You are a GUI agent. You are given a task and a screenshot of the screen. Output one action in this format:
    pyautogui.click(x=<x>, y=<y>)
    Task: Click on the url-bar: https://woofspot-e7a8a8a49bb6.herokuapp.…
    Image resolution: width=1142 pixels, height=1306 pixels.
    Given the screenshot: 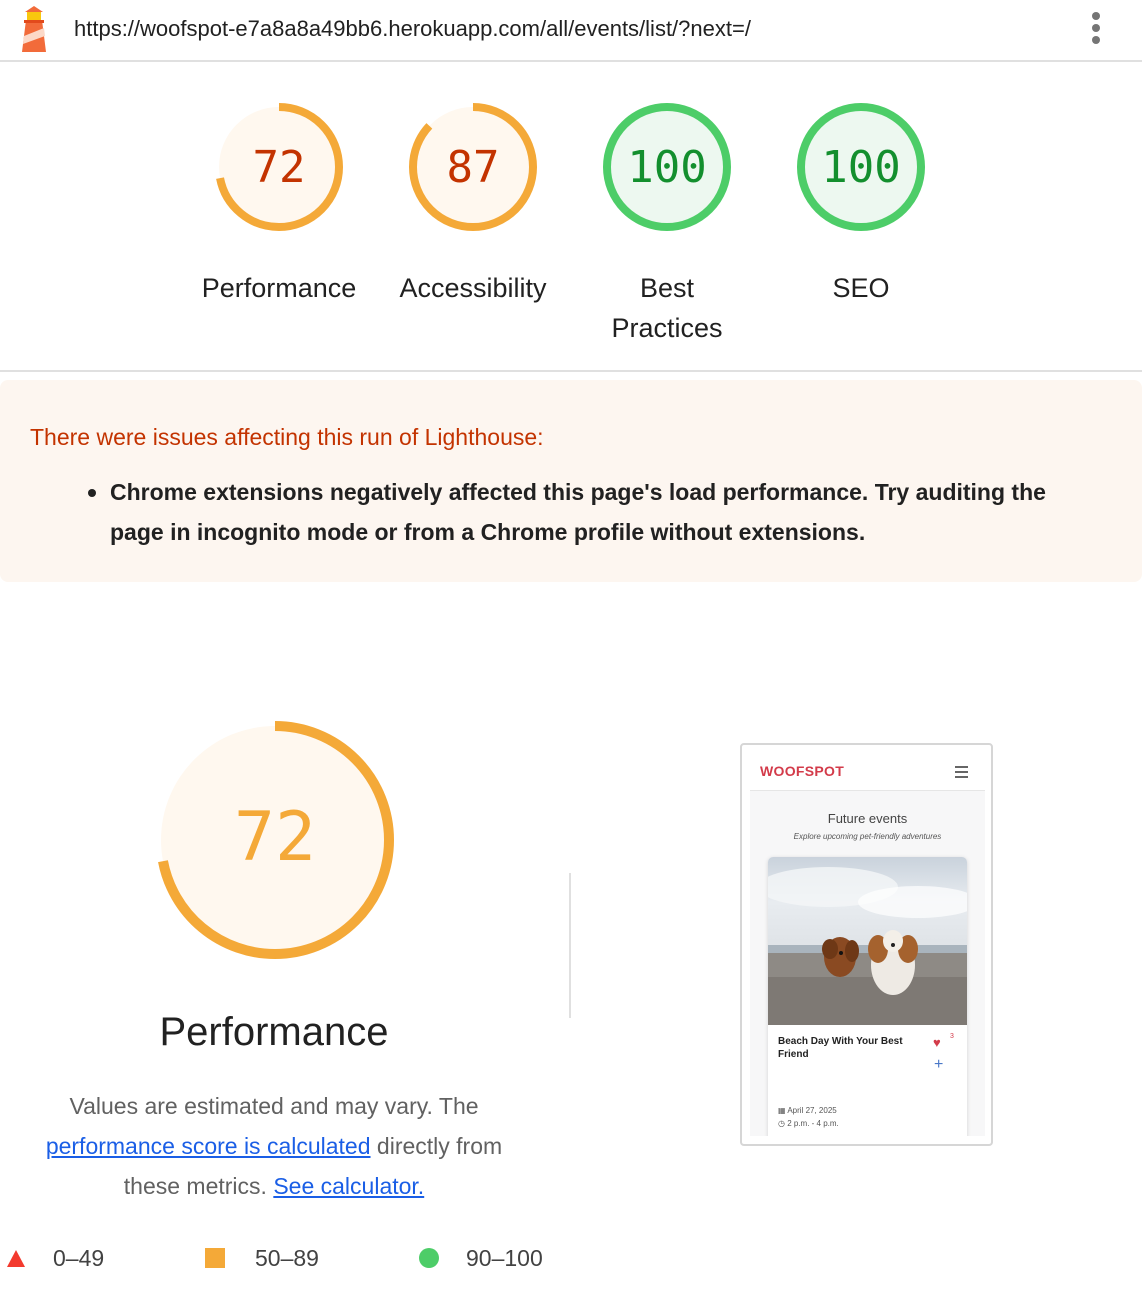 What is the action you would take?
    pyautogui.click(x=571, y=31)
    